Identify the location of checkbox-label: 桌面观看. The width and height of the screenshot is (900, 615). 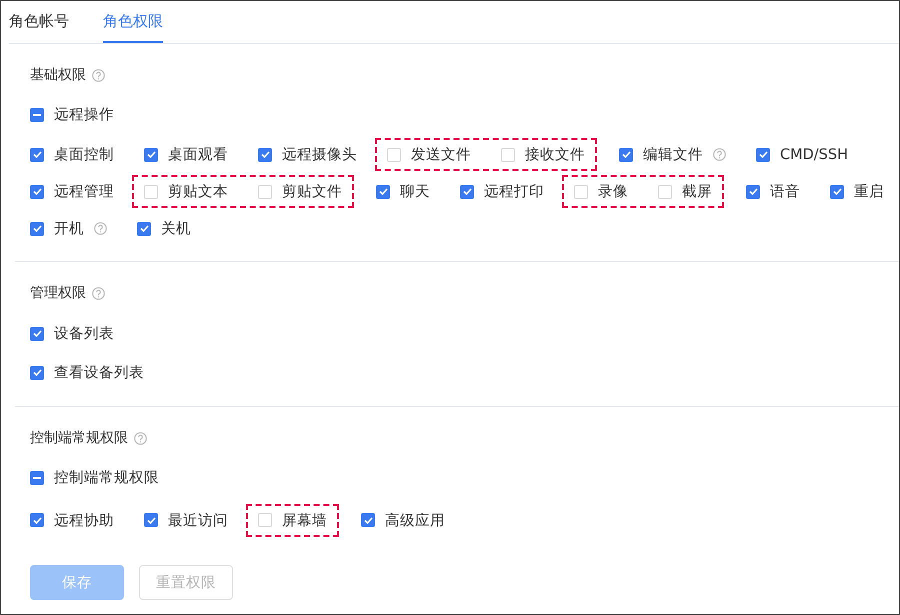
(198, 155).